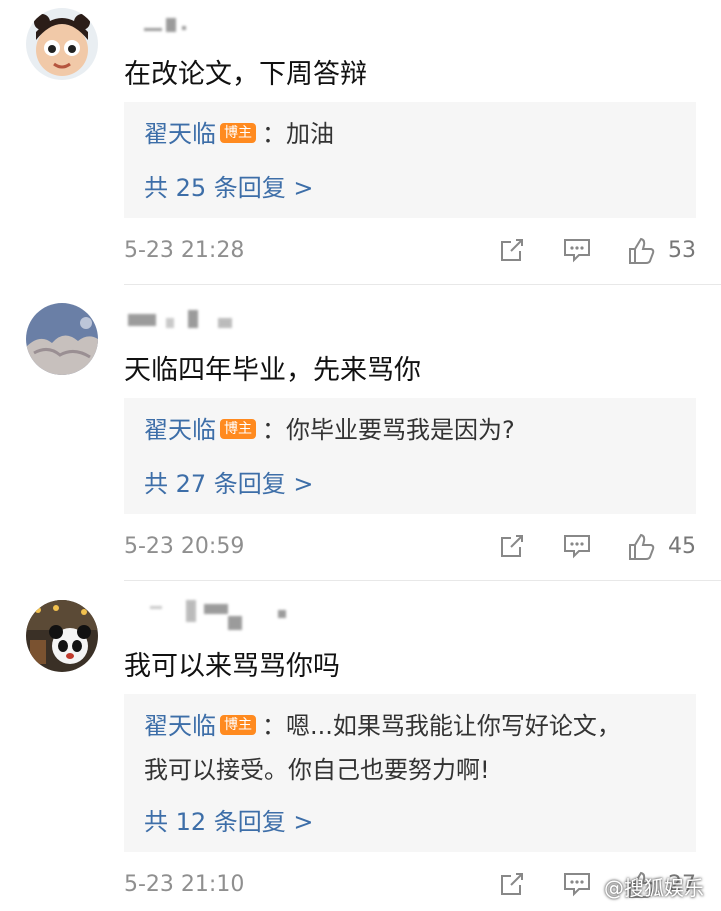 The image size is (721, 911). What do you see at coordinates (682, 546) in the screenshot?
I see `like-count: 45` at bounding box center [682, 546].